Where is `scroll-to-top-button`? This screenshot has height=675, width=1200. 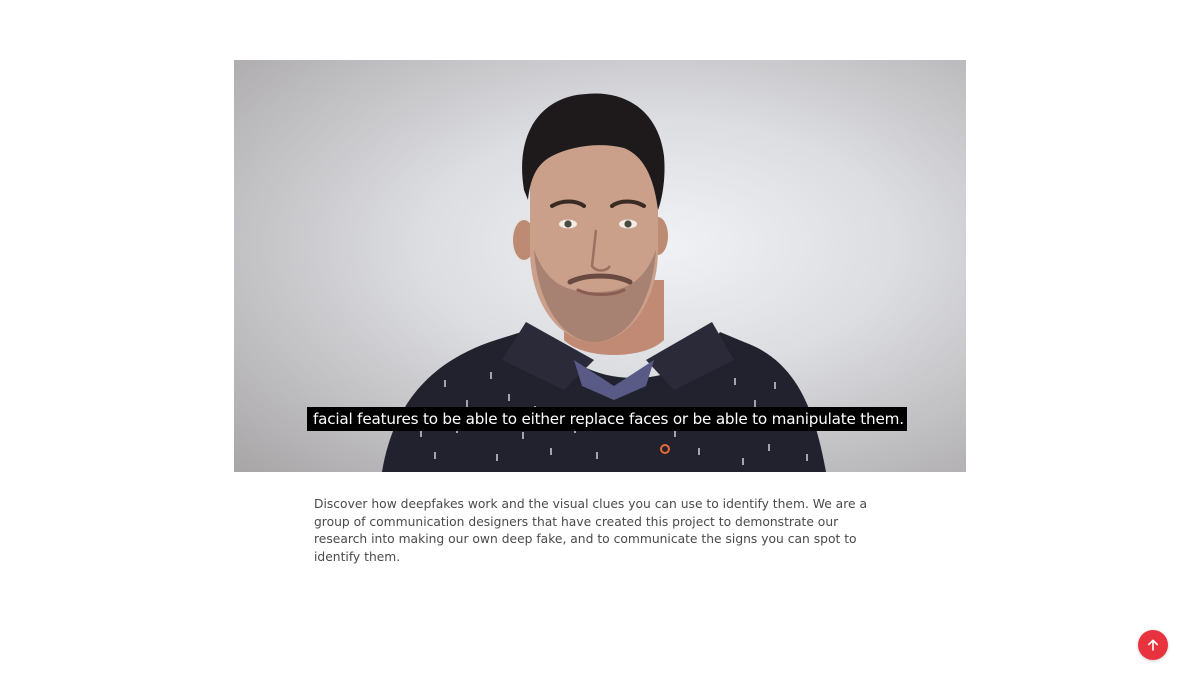
scroll-to-top-button is located at coordinates (1153, 645).